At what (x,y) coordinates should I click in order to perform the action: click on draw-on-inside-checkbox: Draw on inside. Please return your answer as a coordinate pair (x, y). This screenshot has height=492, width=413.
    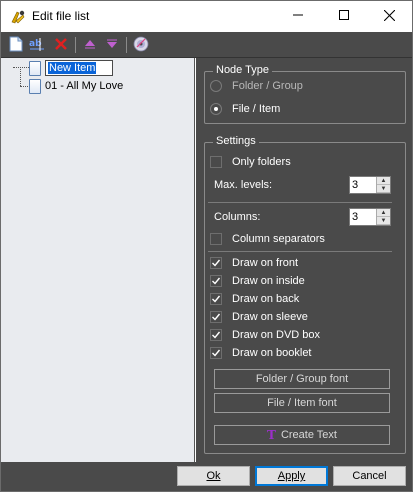
    Looking at the image, I should click on (257, 281).